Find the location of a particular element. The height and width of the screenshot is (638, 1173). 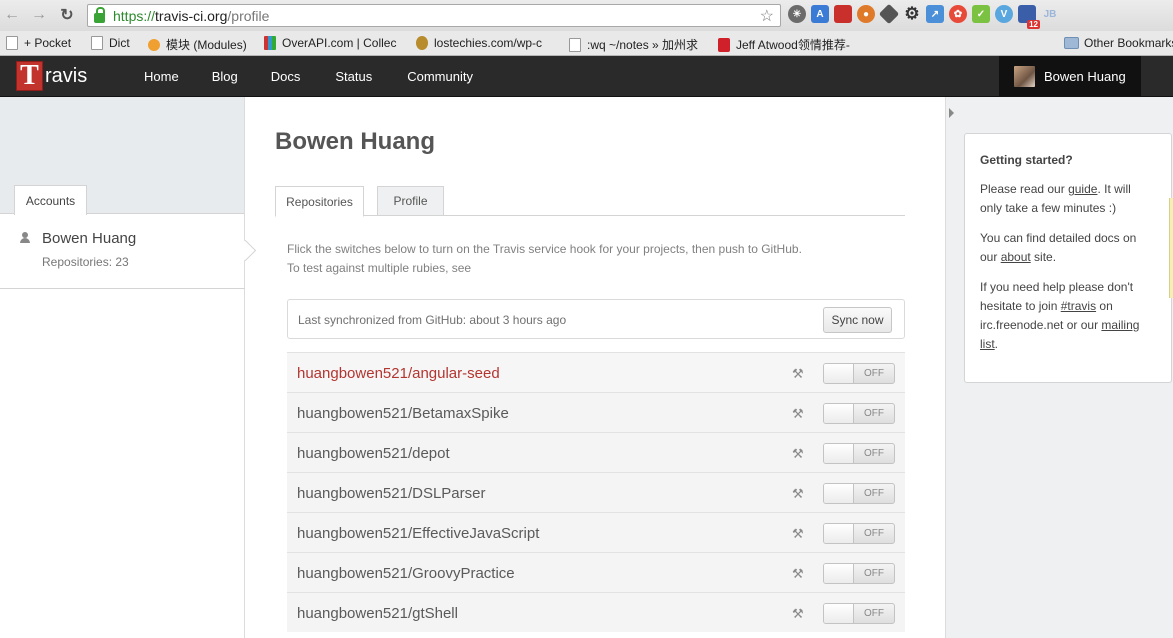

irc-channel-link: #travis is located at coordinates (1078, 306).